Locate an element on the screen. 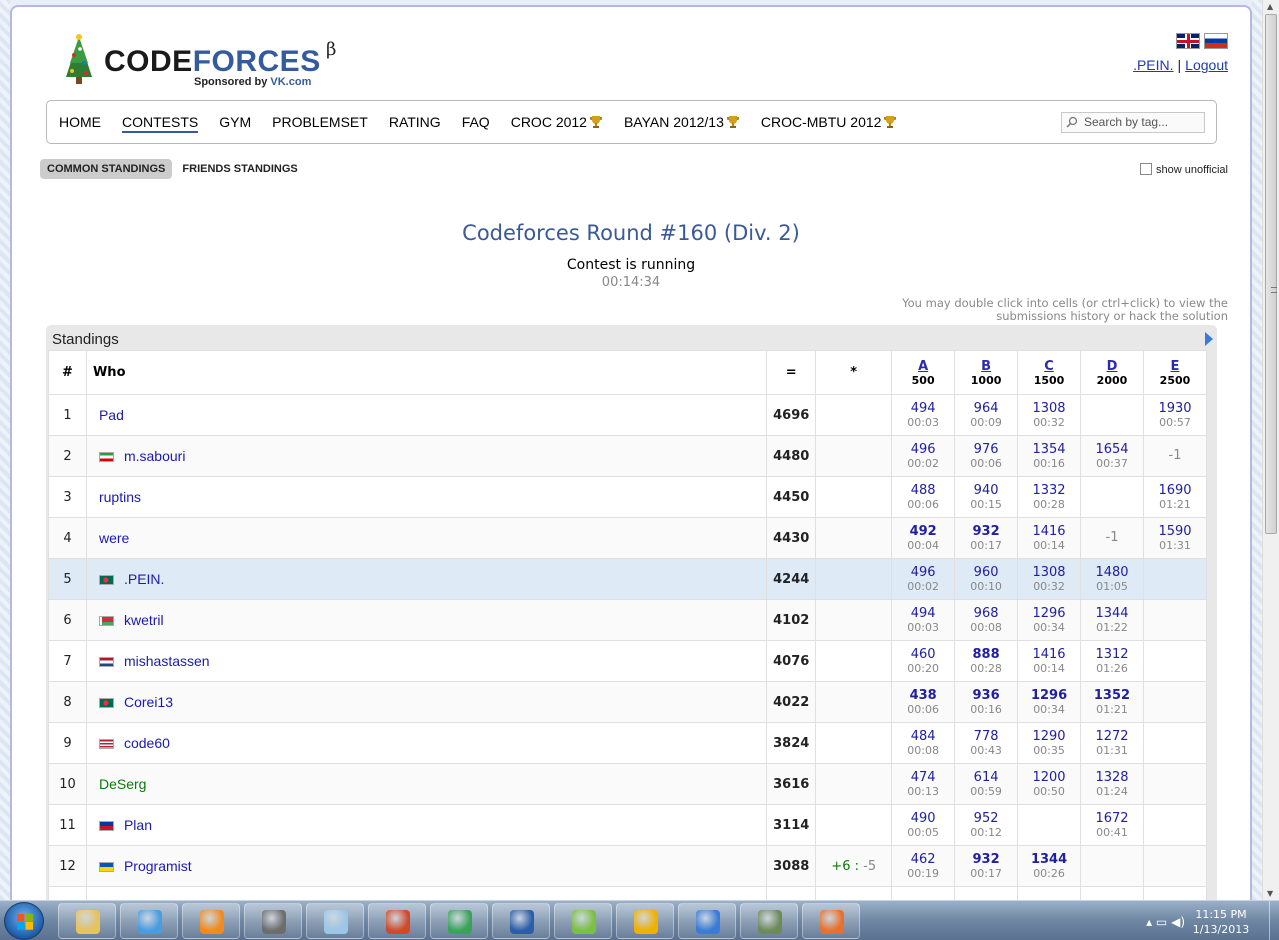 This screenshot has width=1279, height=940. problem-cell: 1300 is located at coordinates (1112, 893).